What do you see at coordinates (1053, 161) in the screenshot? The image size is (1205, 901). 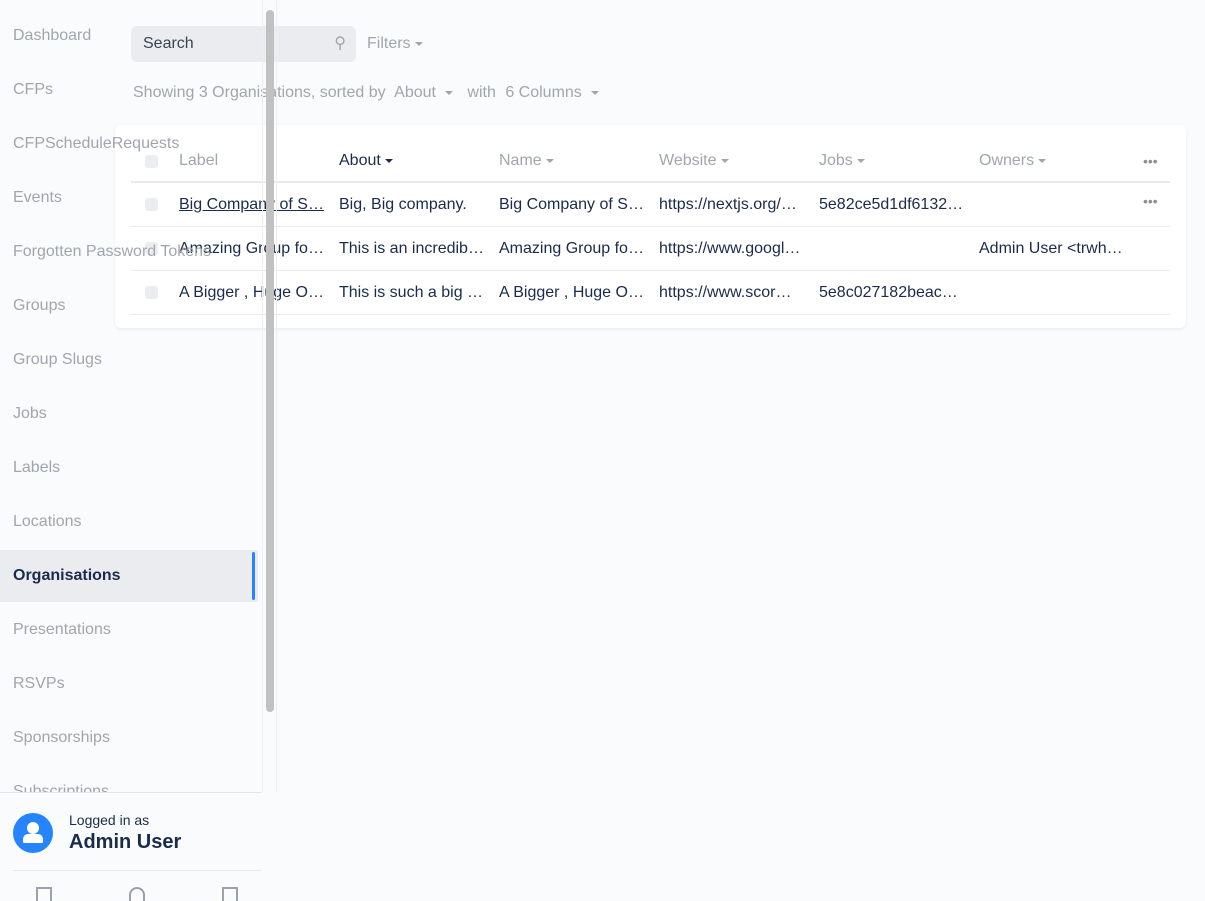 I see `column-owners: Owners` at bounding box center [1053, 161].